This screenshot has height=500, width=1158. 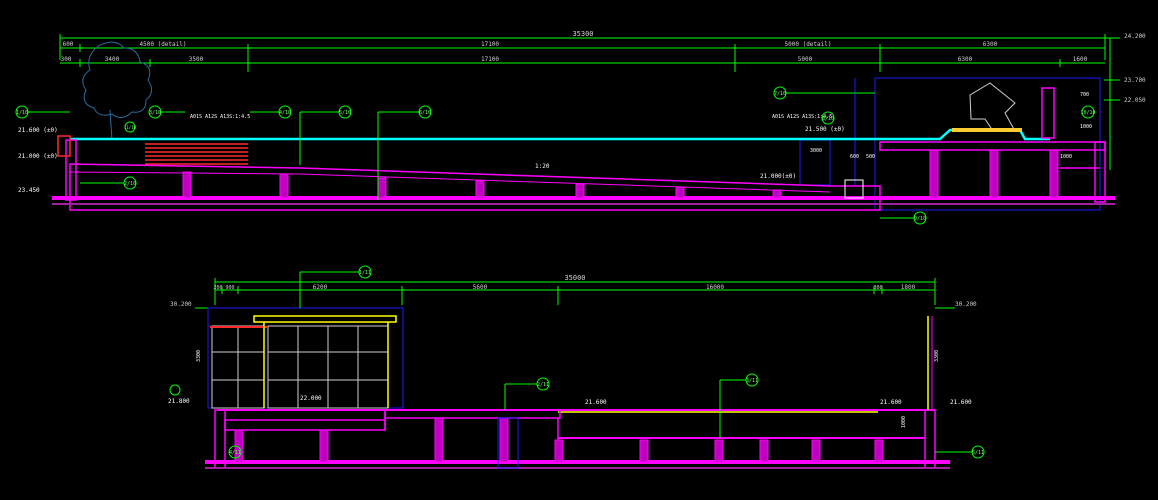 What do you see at coordinates (67, 168) in the screenshot?
I see `top-left-wall` at bounding box center [67, 168].